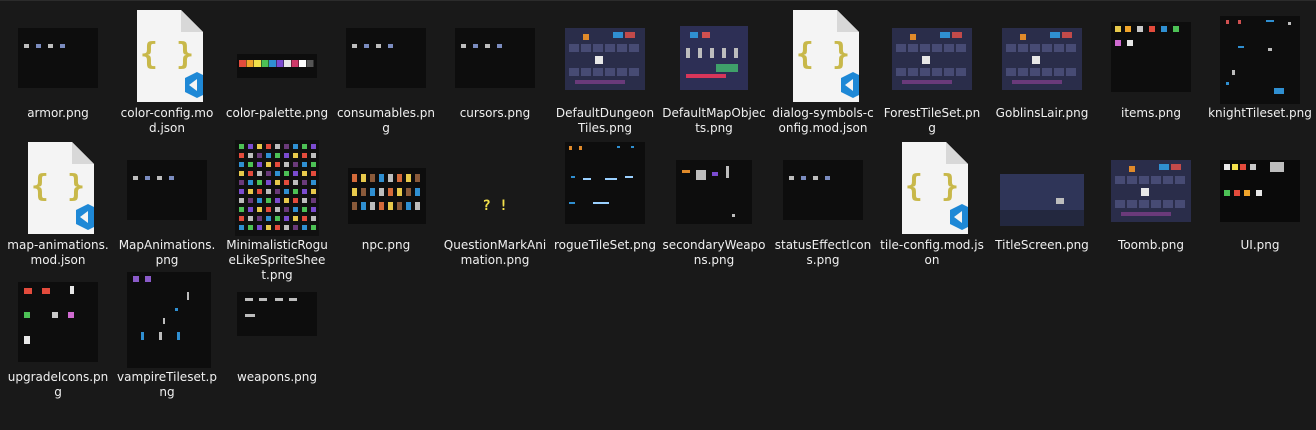 The width and height of the screenshot is (1316, 430). I want to click on file-item: upgradeIcons.png, so click(58, 331).